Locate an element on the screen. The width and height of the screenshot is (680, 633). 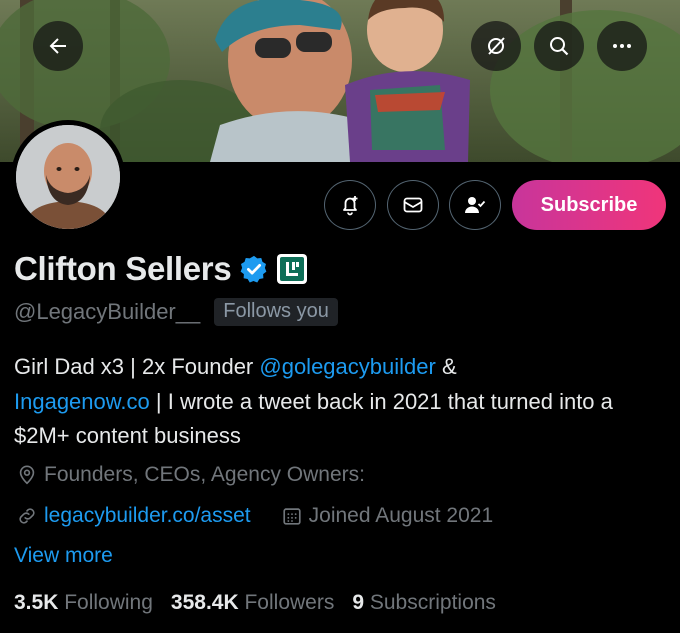
website-link: legacybuilder.co/asset is located at coordinates (147, 516).